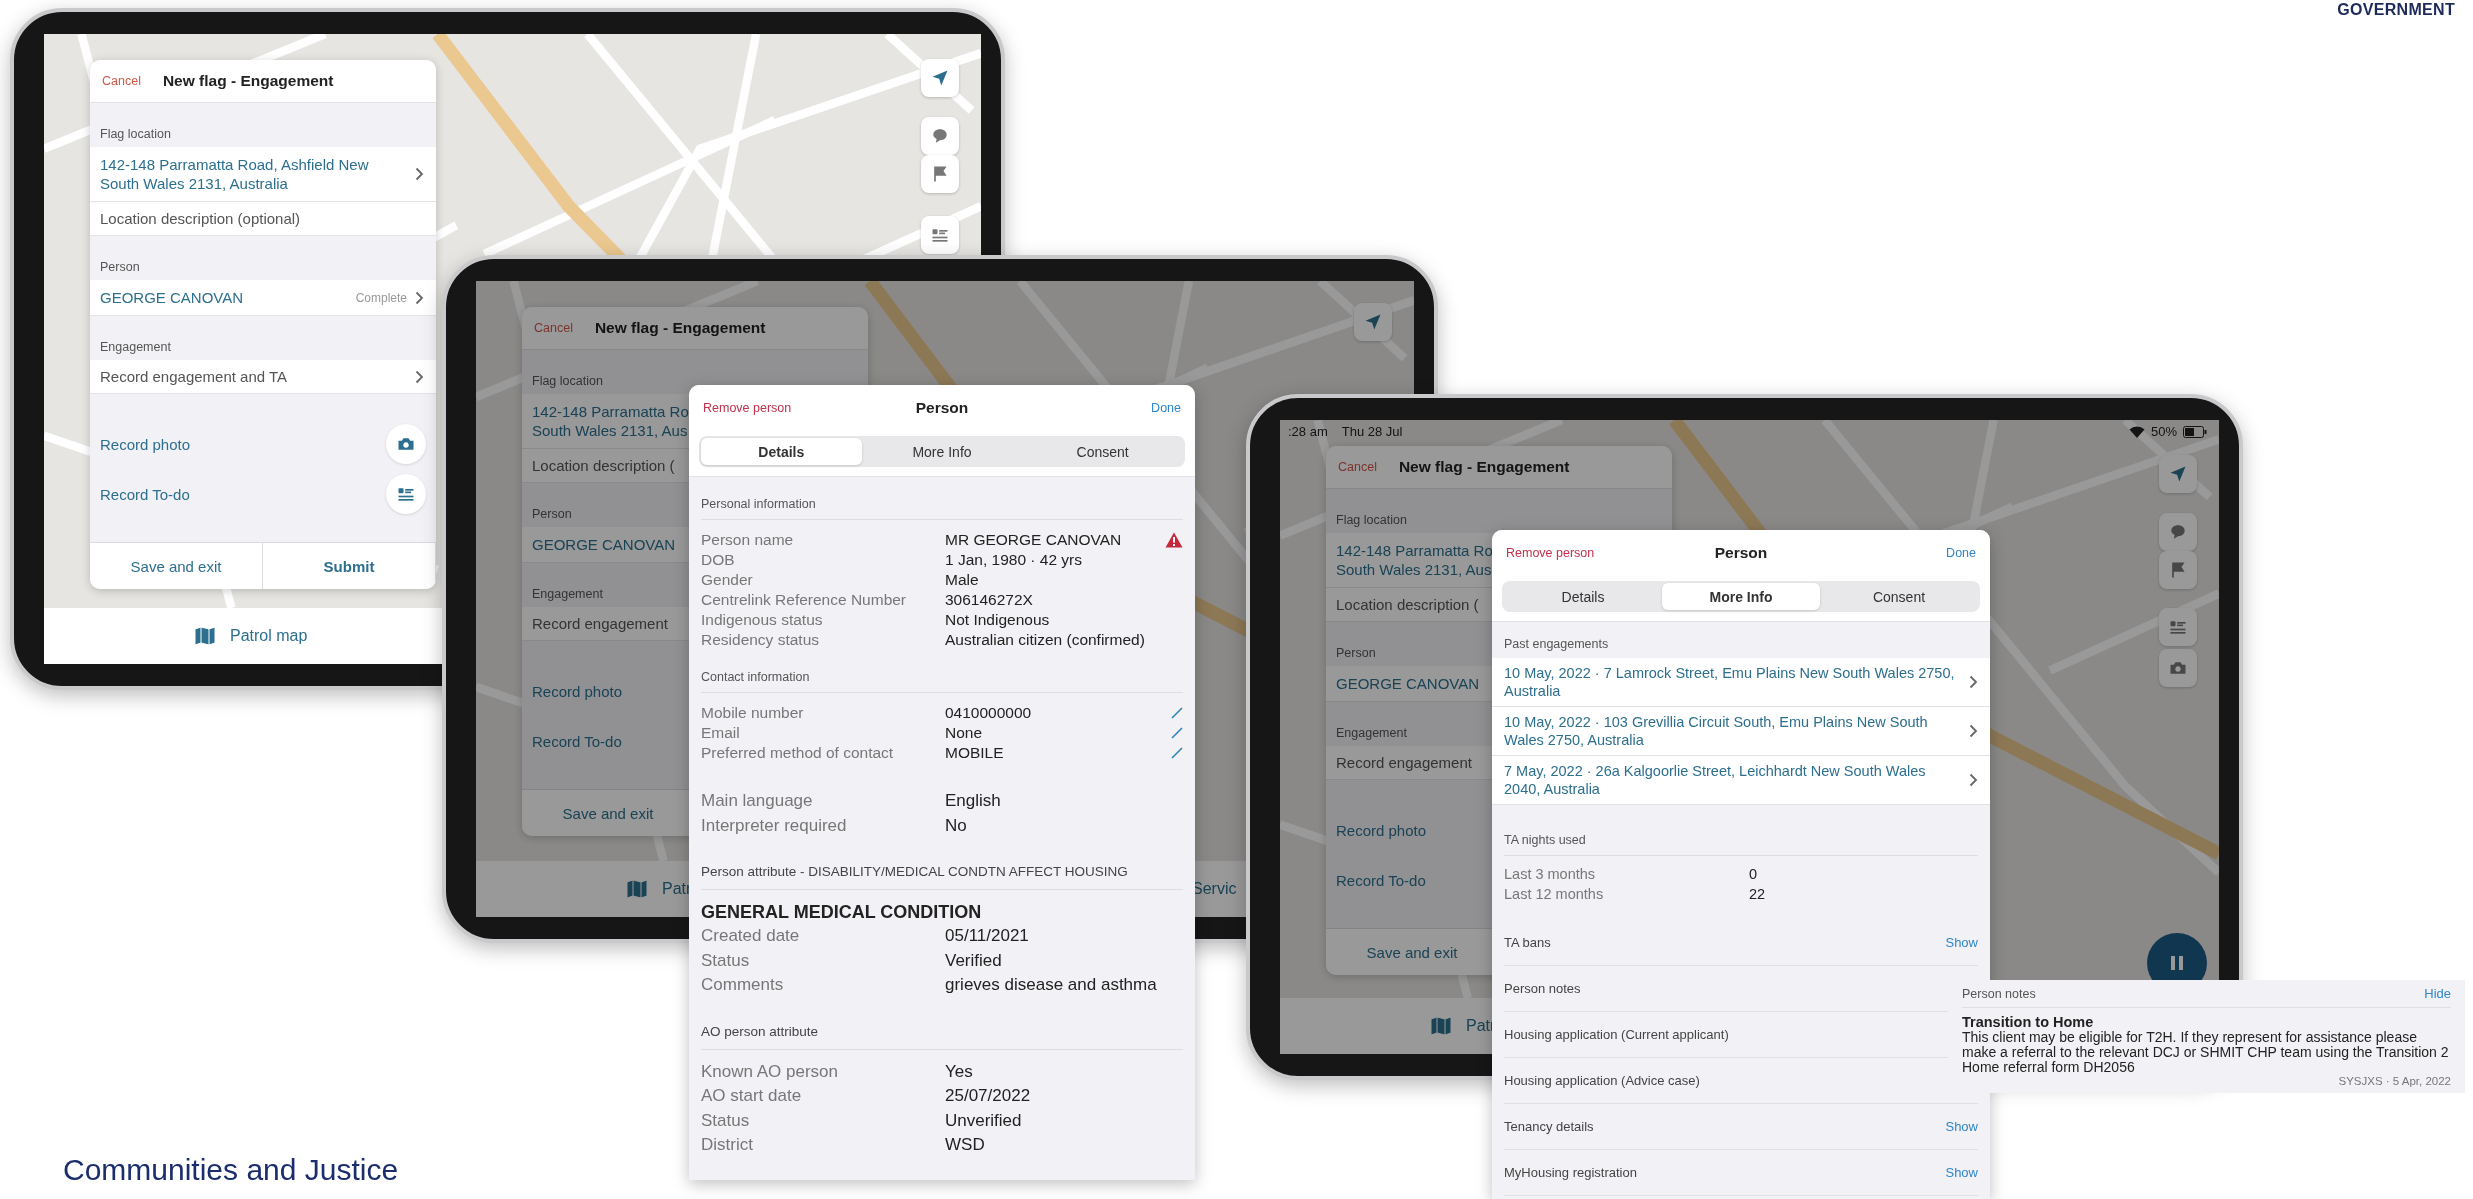 The width and height of the screenshot is (2473, 1199). Describe the element at coordinates (988, 1096) in the screenshot. I see `field-value: 25/07/2022` at that location.